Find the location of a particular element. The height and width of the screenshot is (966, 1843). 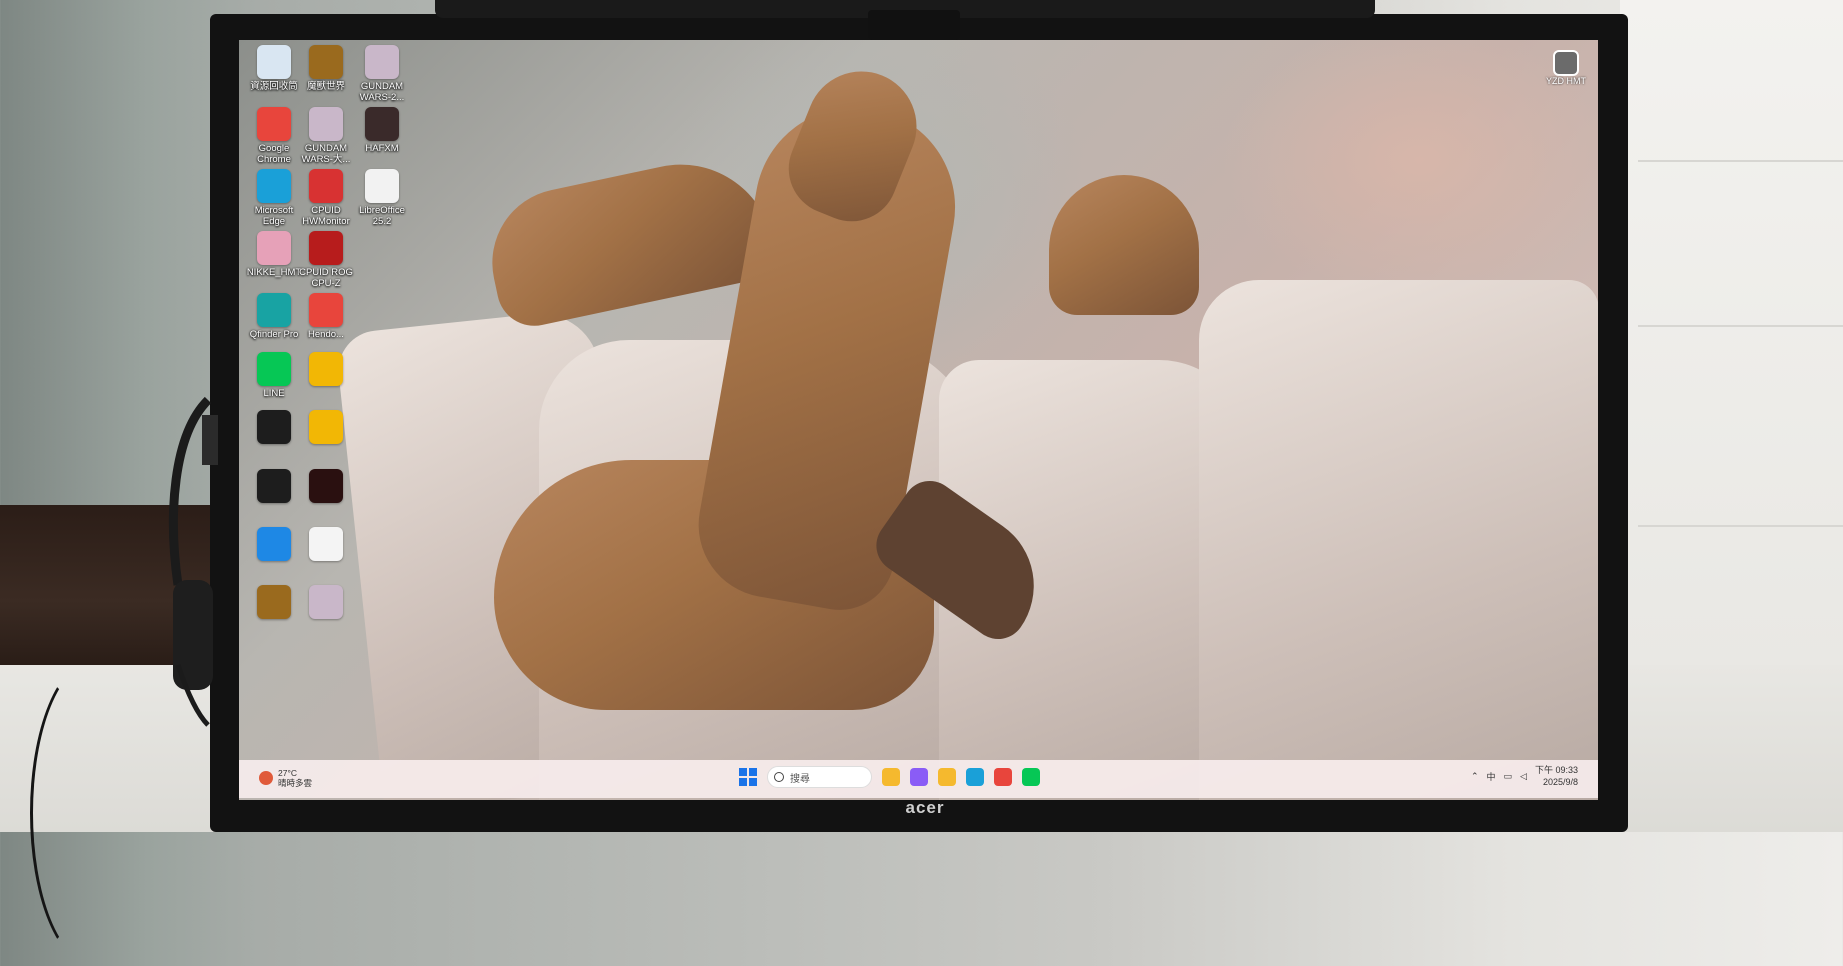

weather-desc: 晴時多雲 is located at coordinates (295, 783).